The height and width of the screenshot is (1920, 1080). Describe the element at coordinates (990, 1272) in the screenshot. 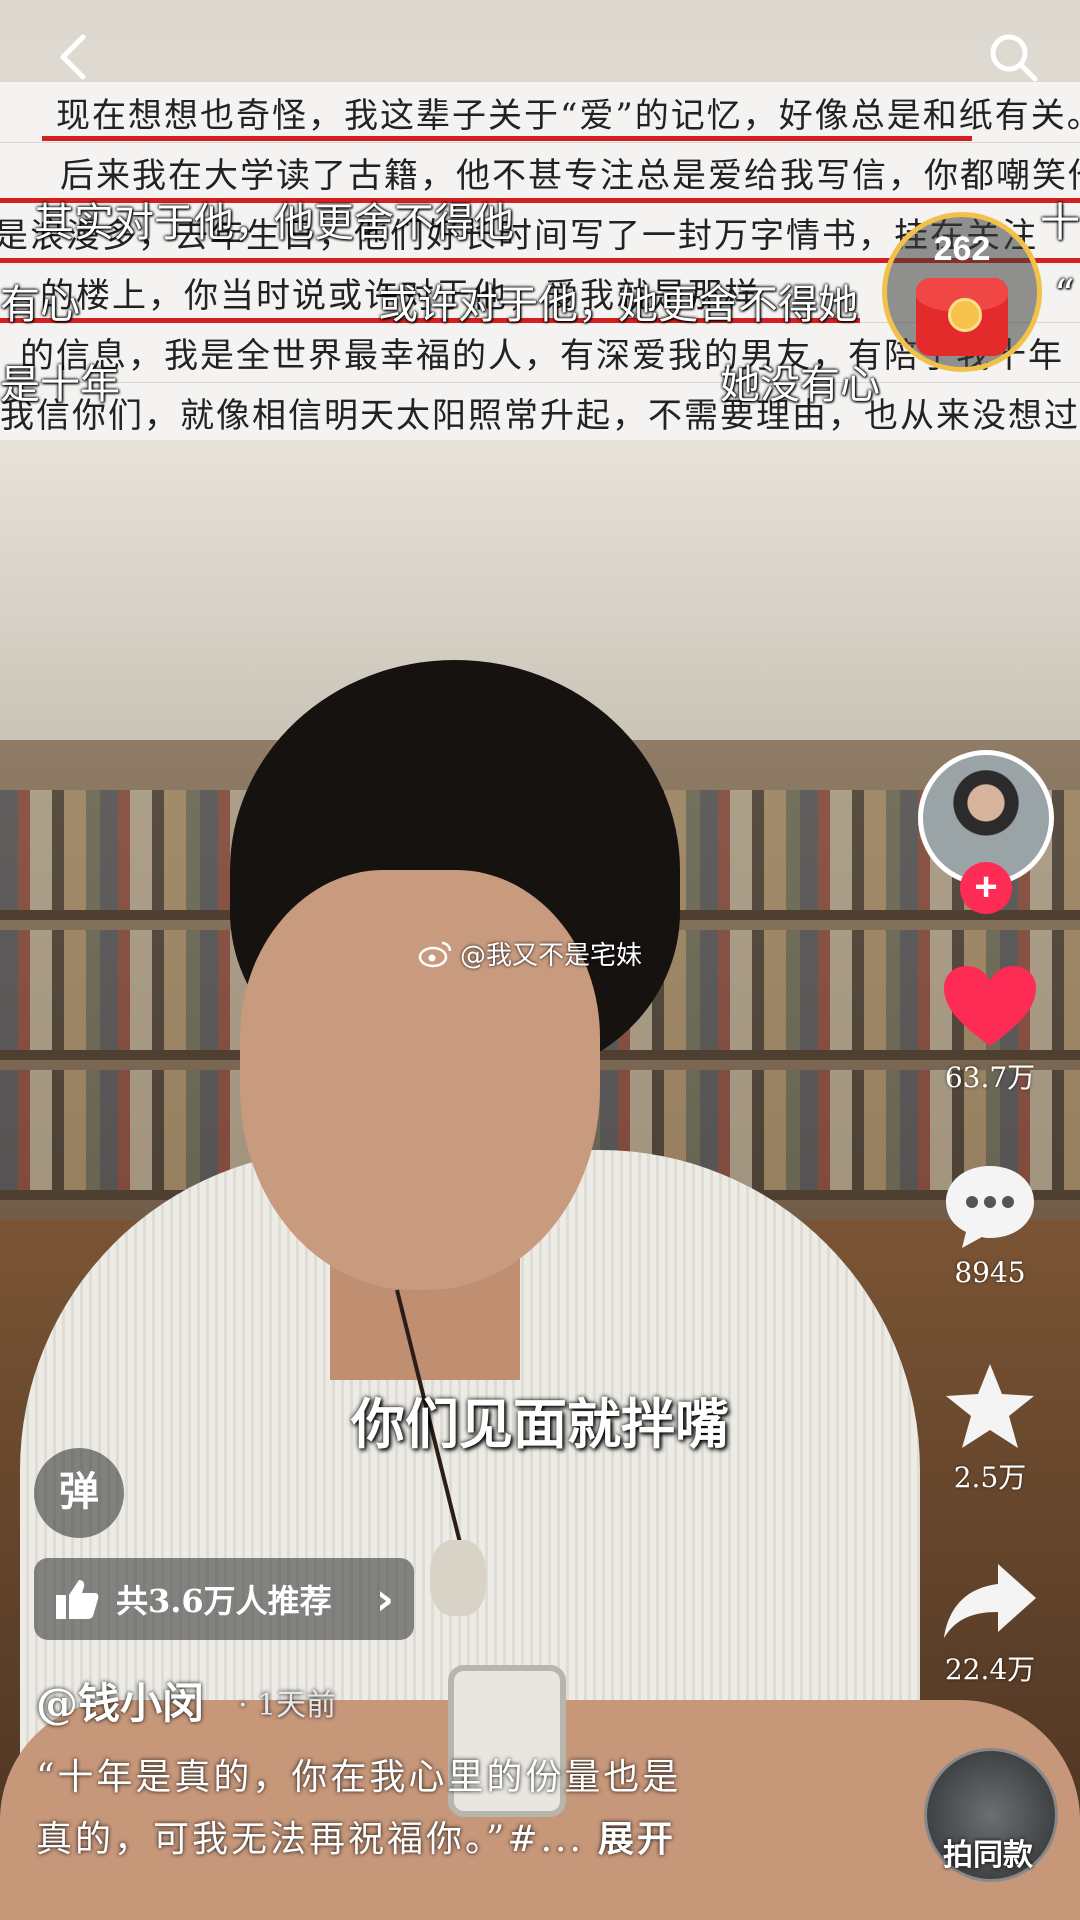

I see `comment-count: 8945` at that location.